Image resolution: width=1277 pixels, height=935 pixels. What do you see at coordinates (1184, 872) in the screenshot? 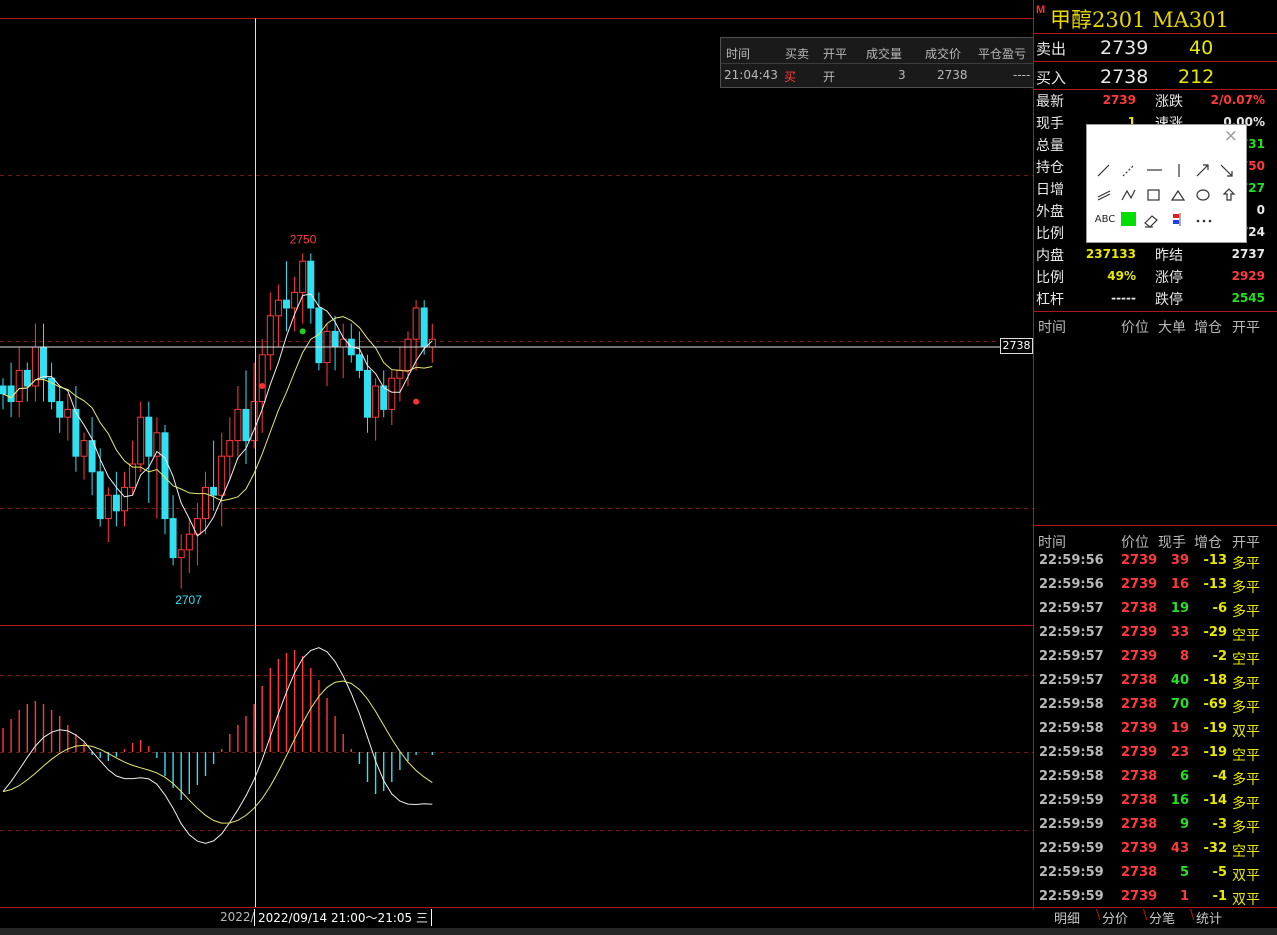
I see `tick-hand: 5` at bounding box center [1184, 872].